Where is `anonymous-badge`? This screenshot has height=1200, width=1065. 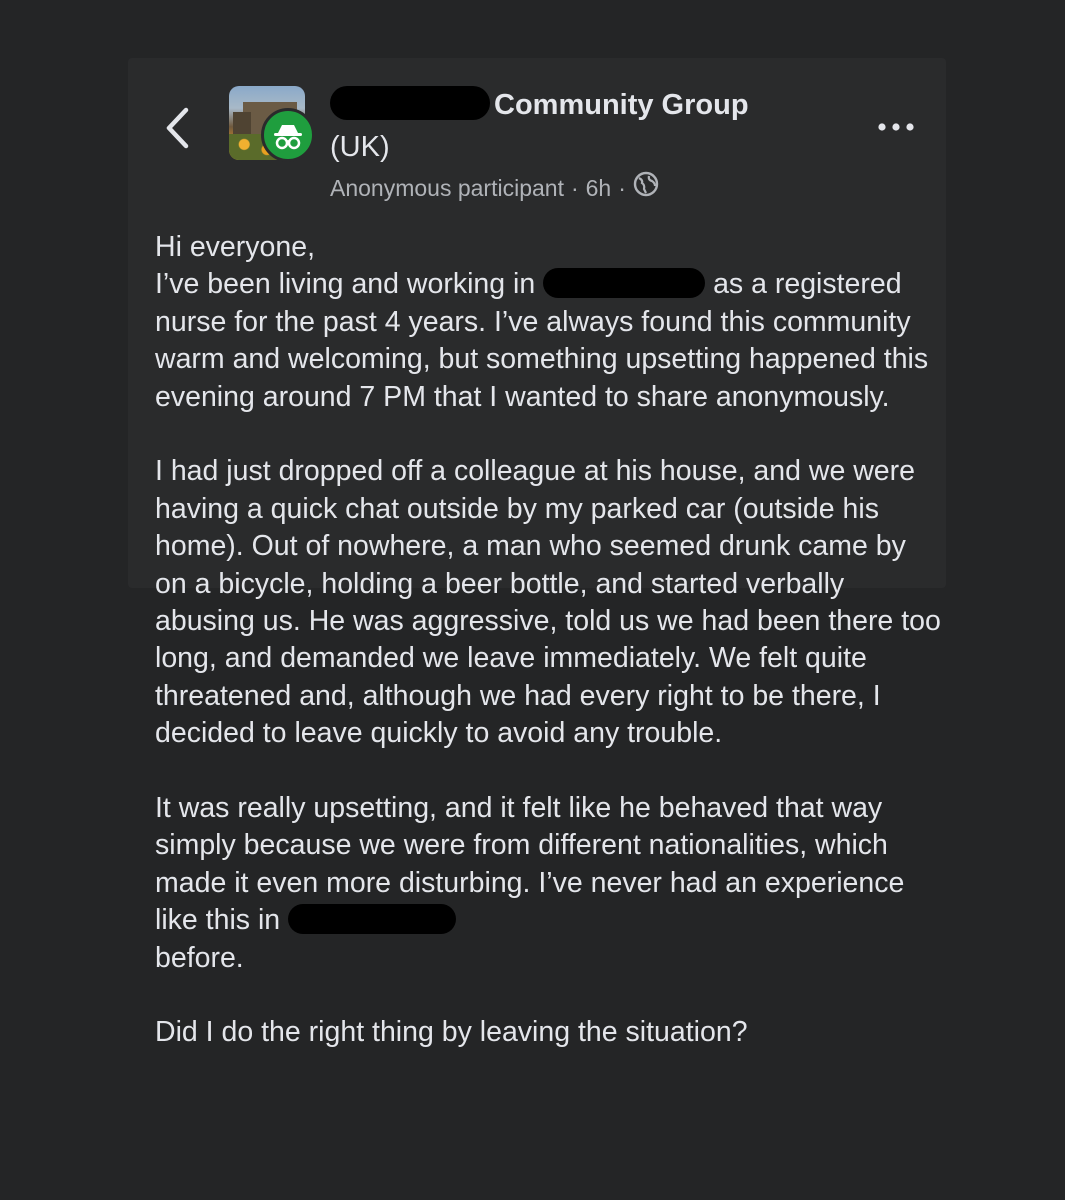
anonymous-badge is located at coordinates (288, 135).